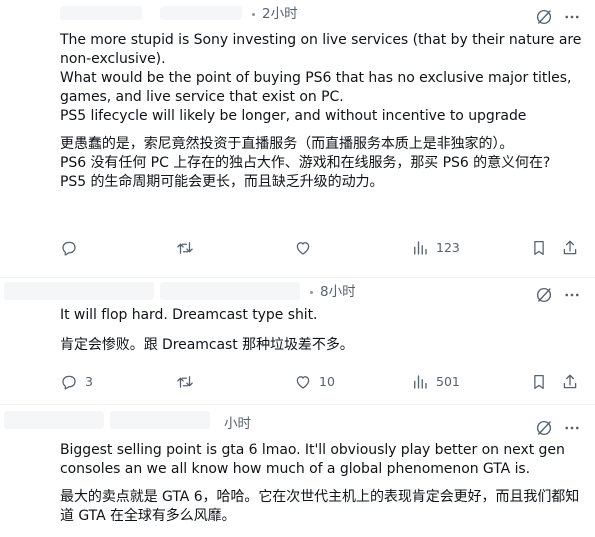  What do you see at coordinates (448, 247) in the screenshot?
I see `views-count: 123` at bounding box center [448, 247].